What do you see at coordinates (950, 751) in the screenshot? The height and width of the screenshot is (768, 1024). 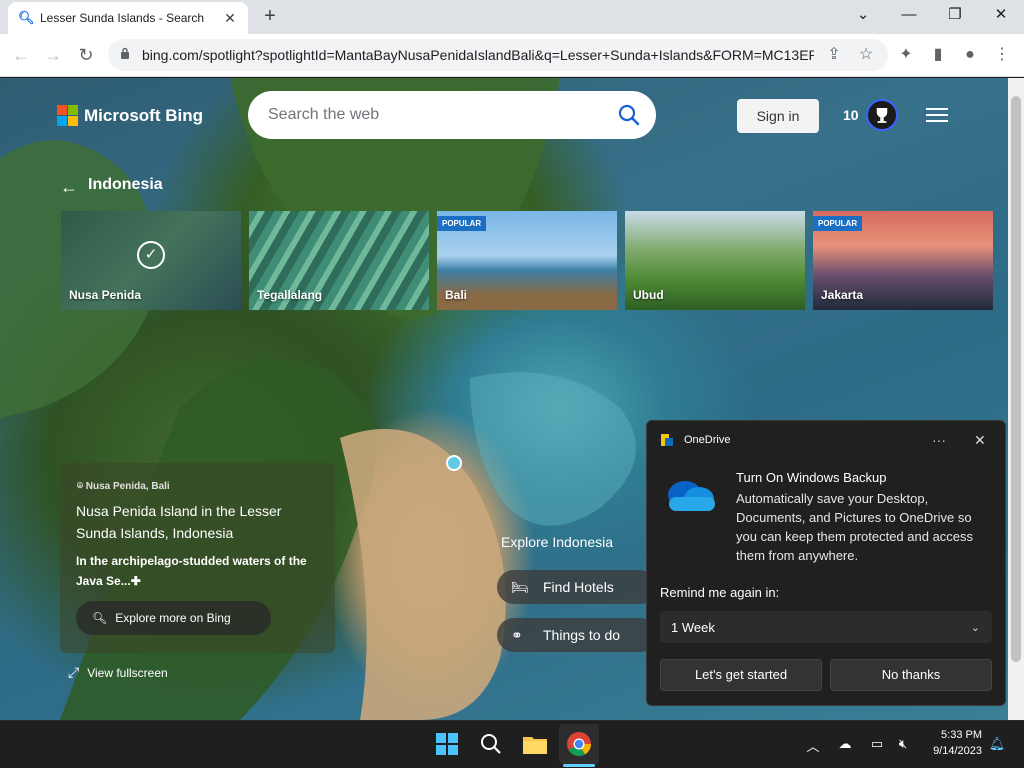 I see `clock-date: 9/14/2023` at bounding box center [950, 751].